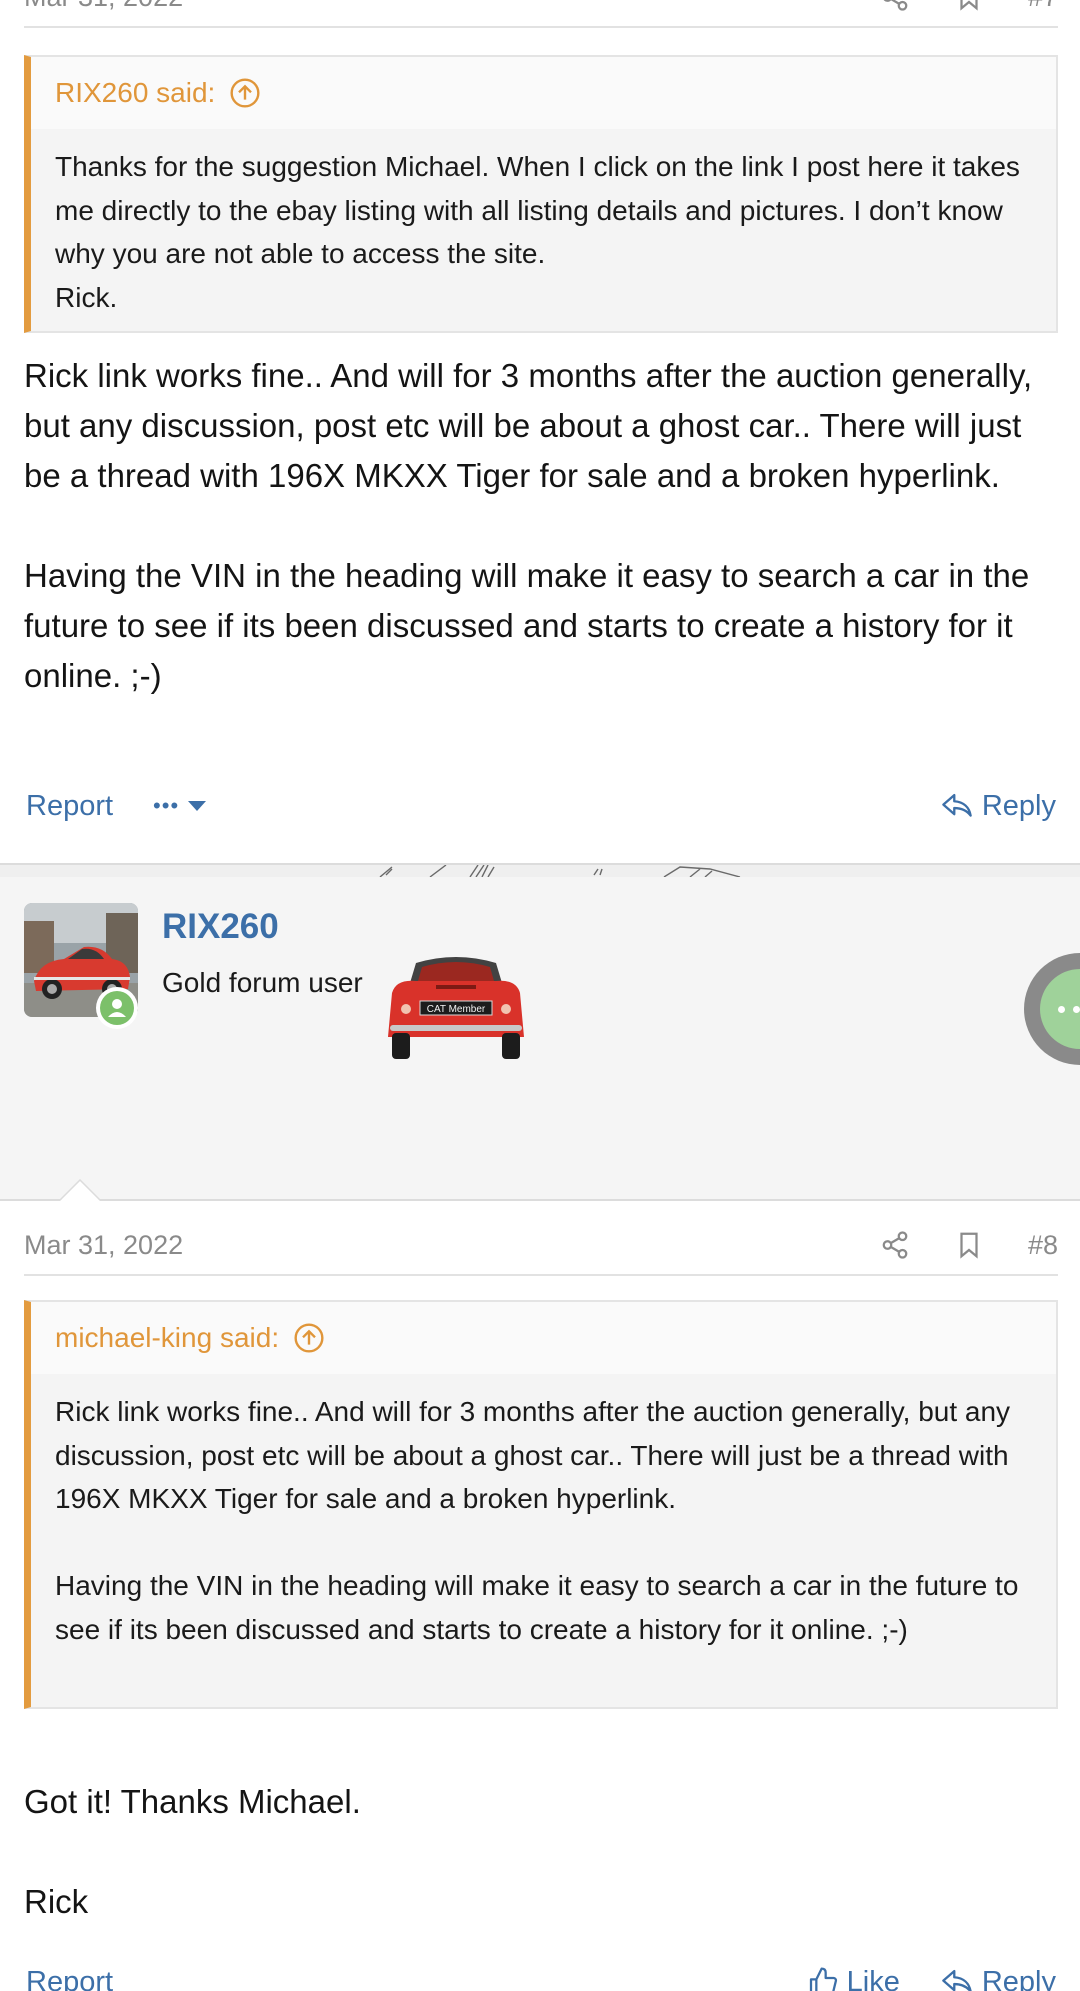 The height and width of the screenshot is (1991, 1080). I want to click on member-badge-car: CAT Member, so click(456, 1008).